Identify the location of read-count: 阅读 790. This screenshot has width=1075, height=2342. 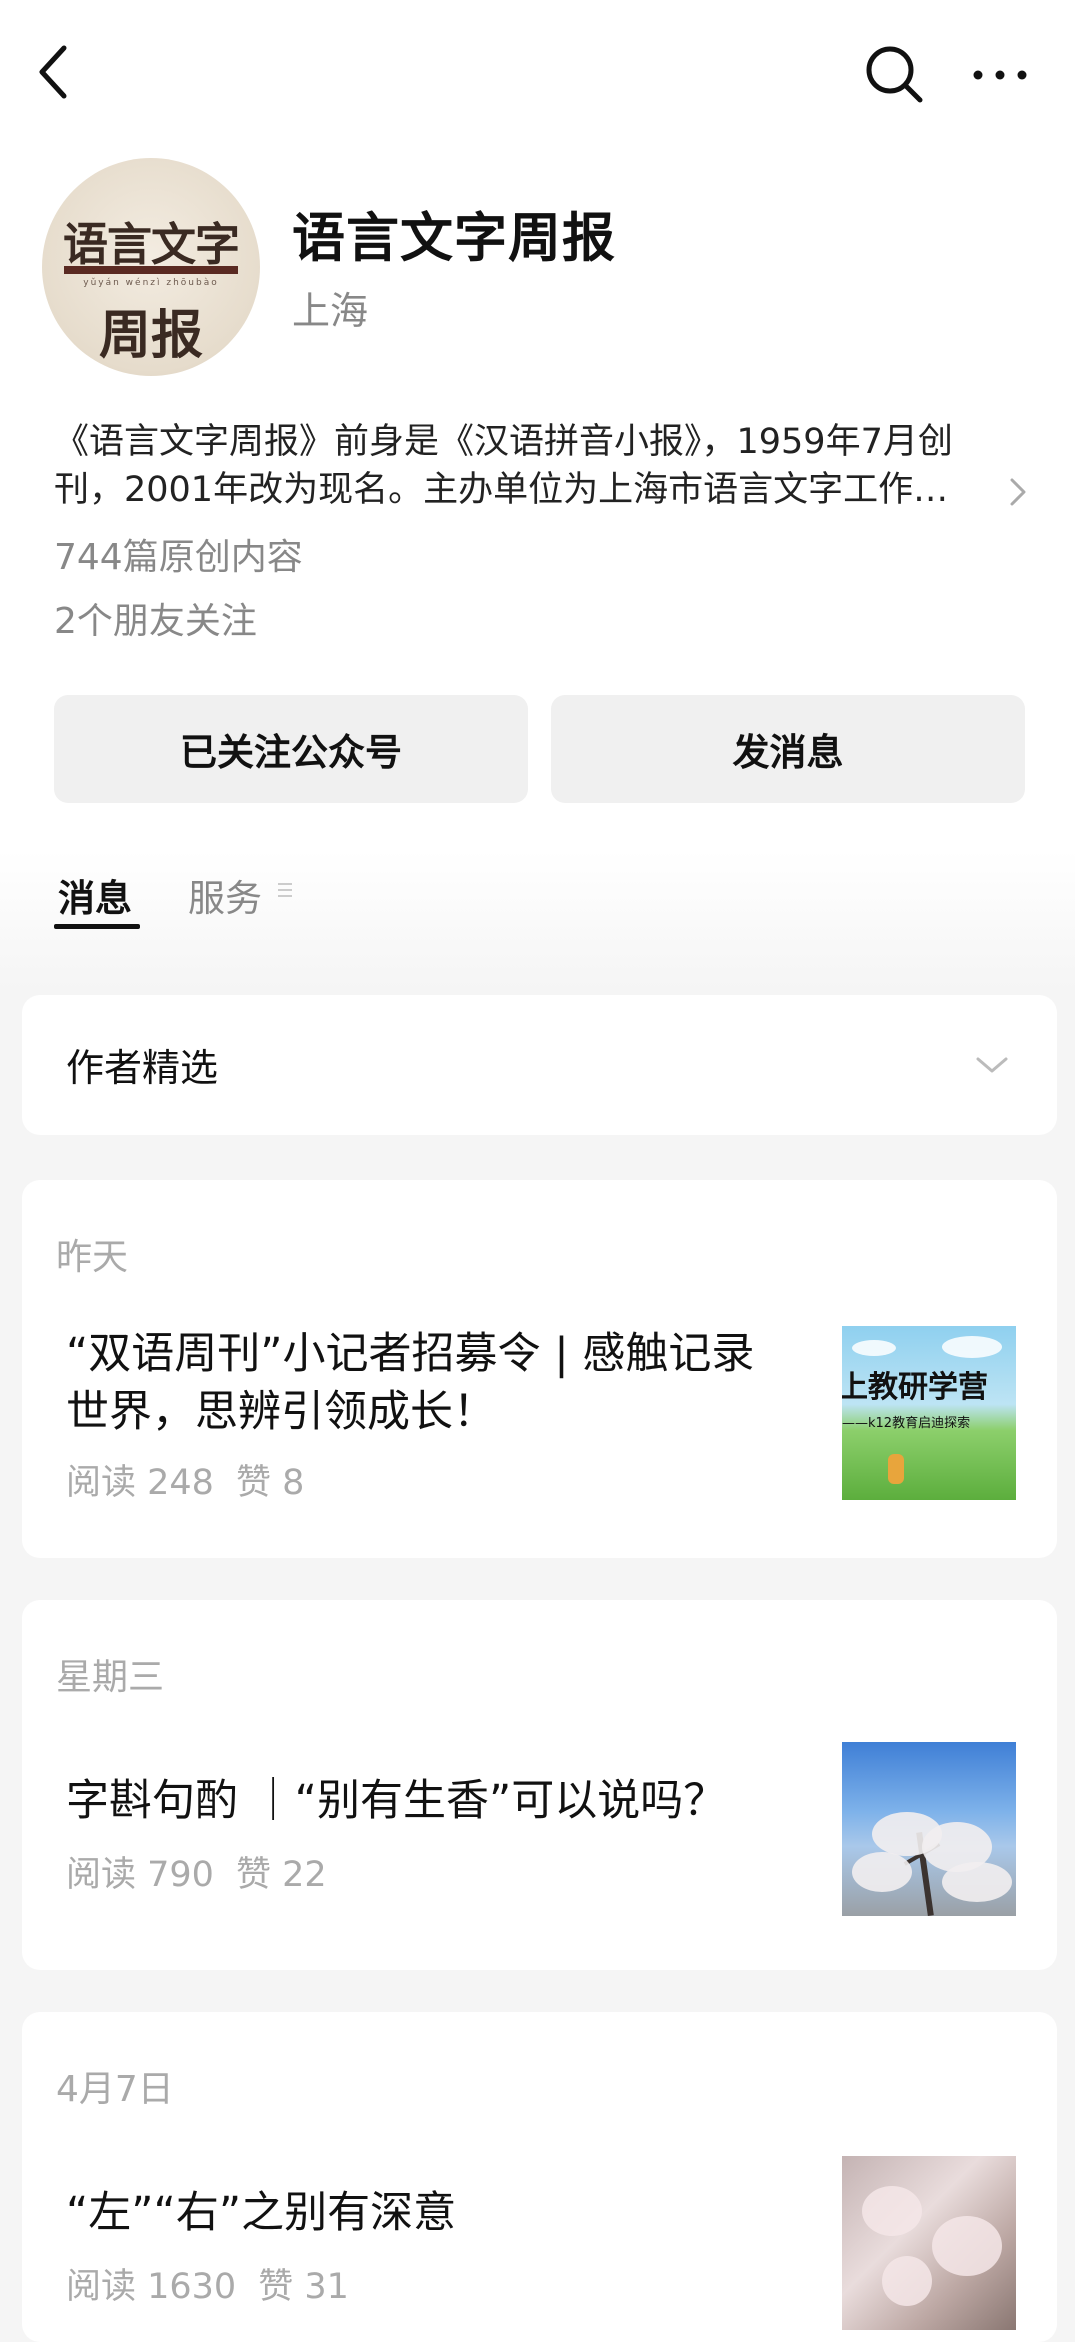
(140, 1875).